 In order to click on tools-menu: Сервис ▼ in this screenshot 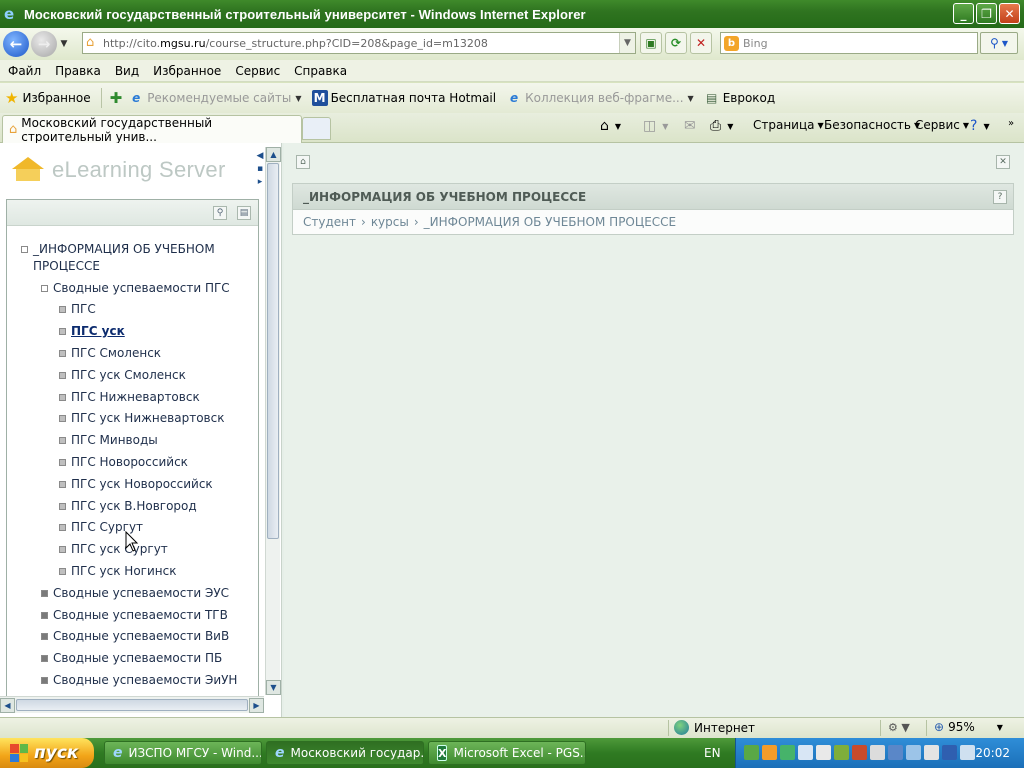, I will do `click(942, 125)`.